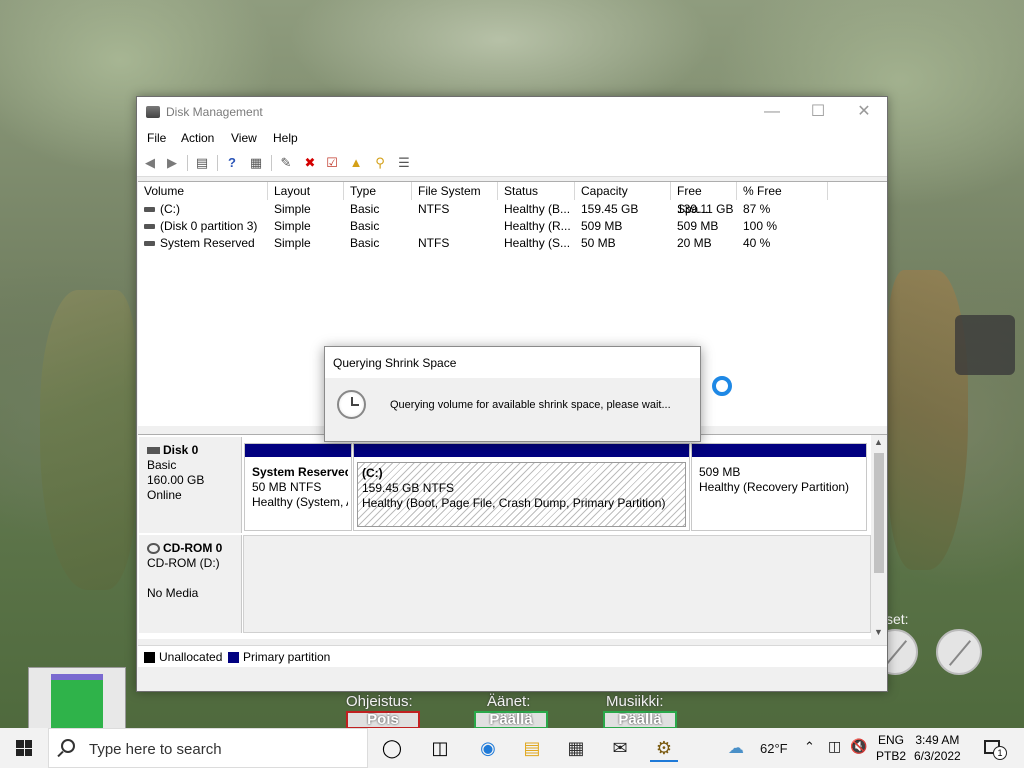  I want to click on scroll-down-icon: ▼, so click(878, 632).